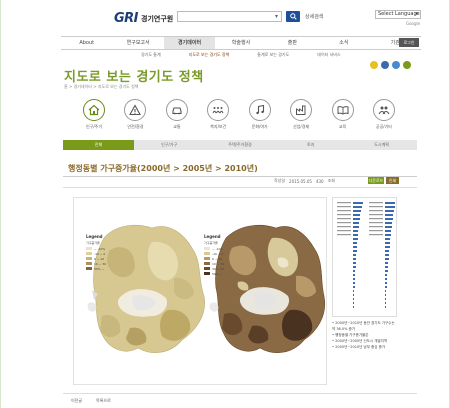 The height and width of the screenshot is (408, 450). I want to click on legend-label: 30 ~ 50, so click(218, 268).